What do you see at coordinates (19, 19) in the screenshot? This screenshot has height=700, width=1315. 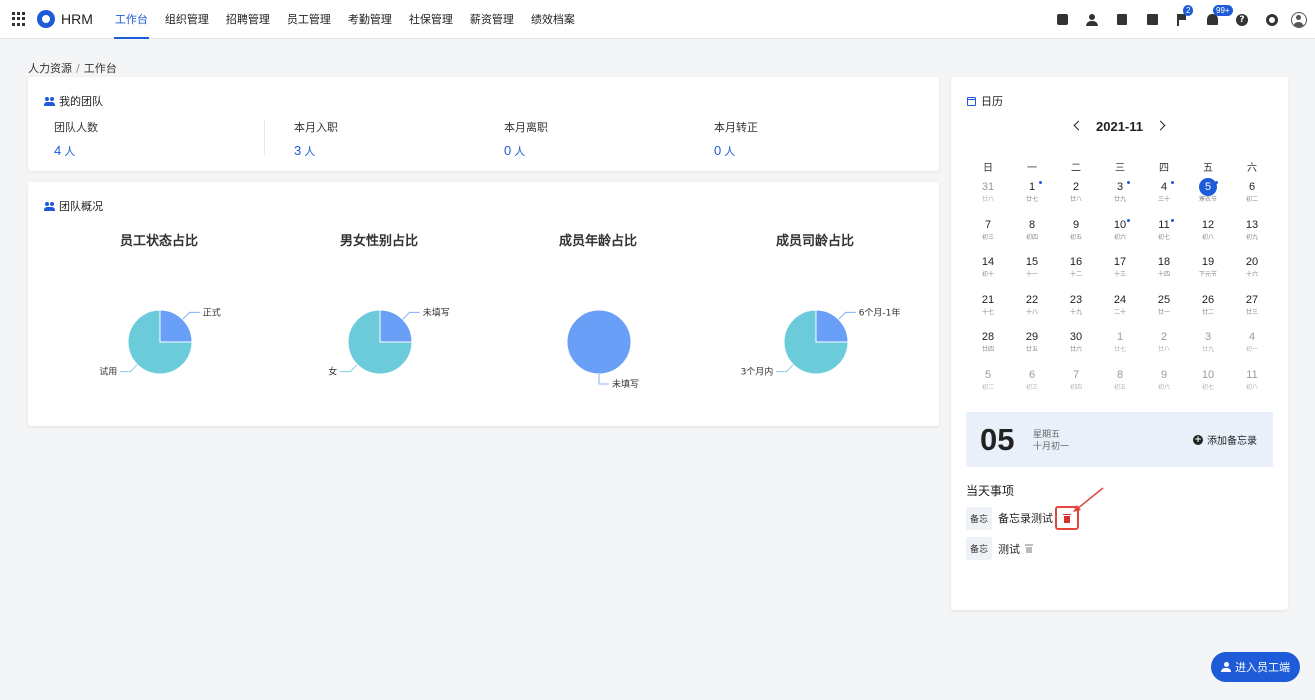 I see `app-grid-icon` at bounding box center [19, 19].